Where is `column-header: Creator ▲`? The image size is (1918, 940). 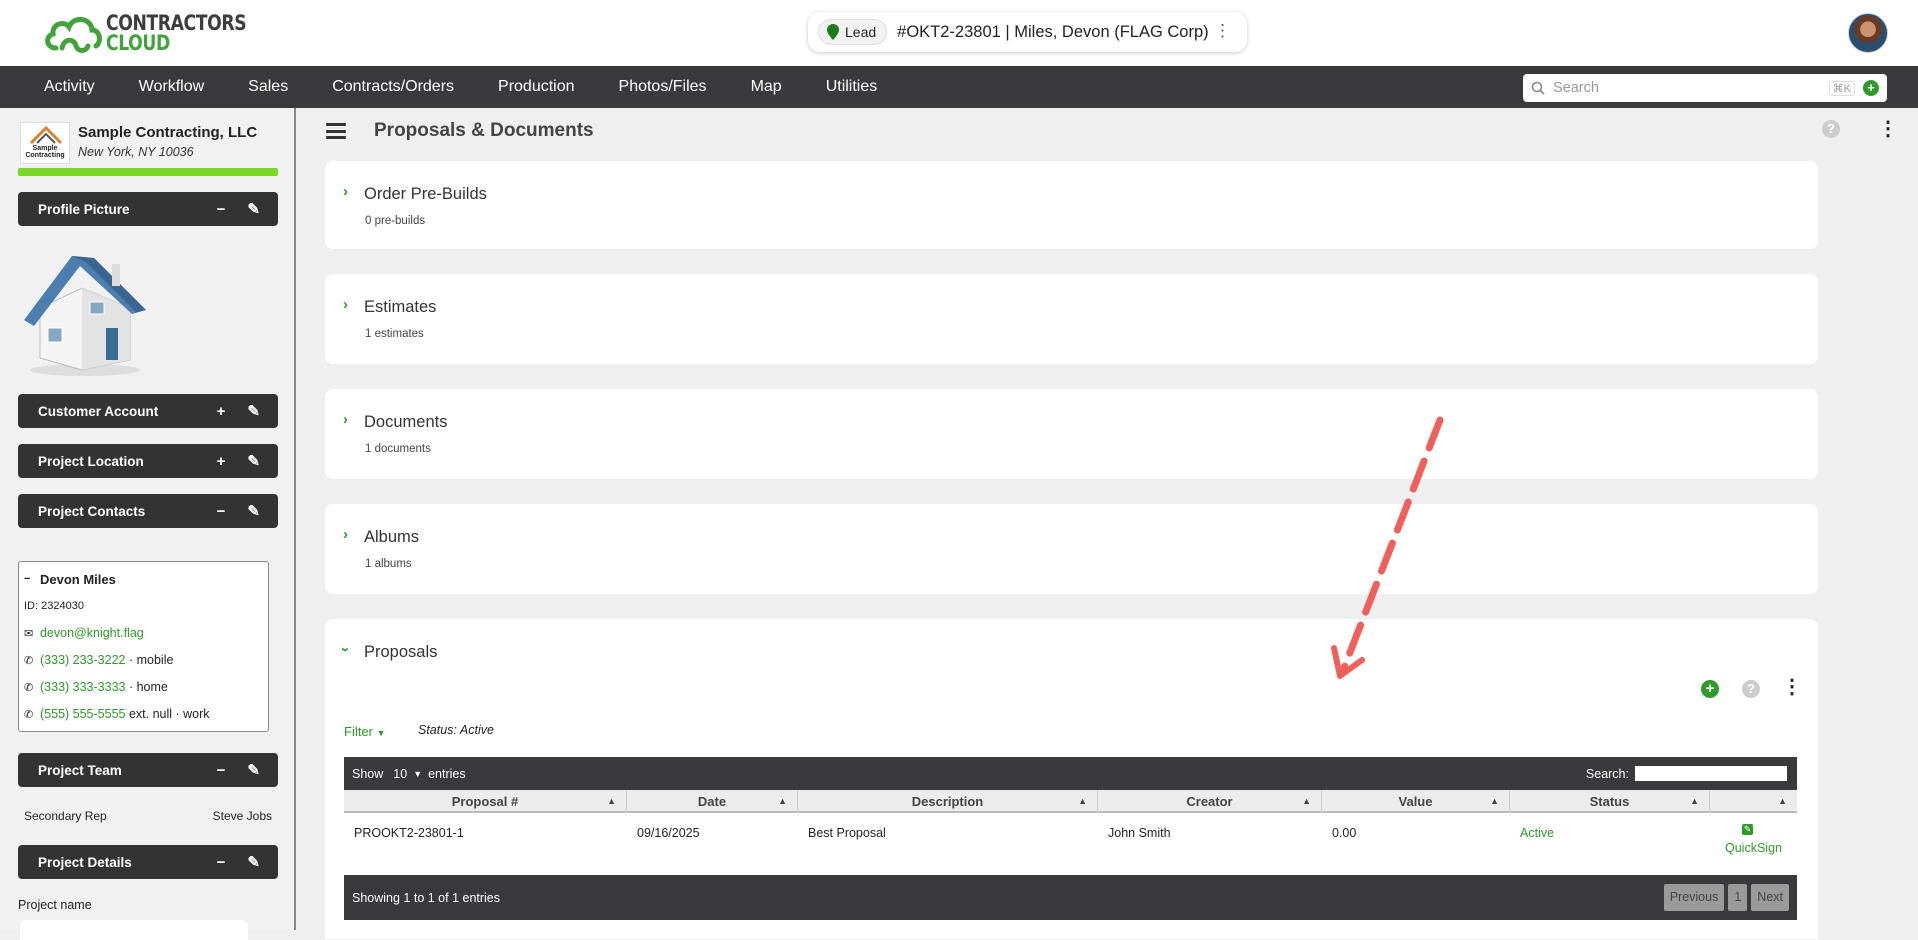
column-header: Creator ▲ is located at coordinates (1210, 801).